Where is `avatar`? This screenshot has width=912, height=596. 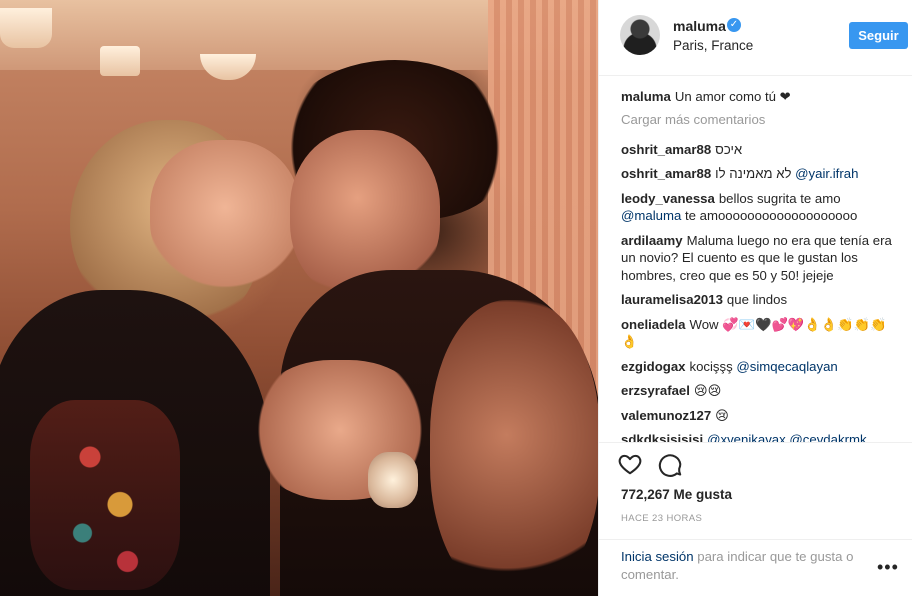 avatar is located at coordinates (640, 35).